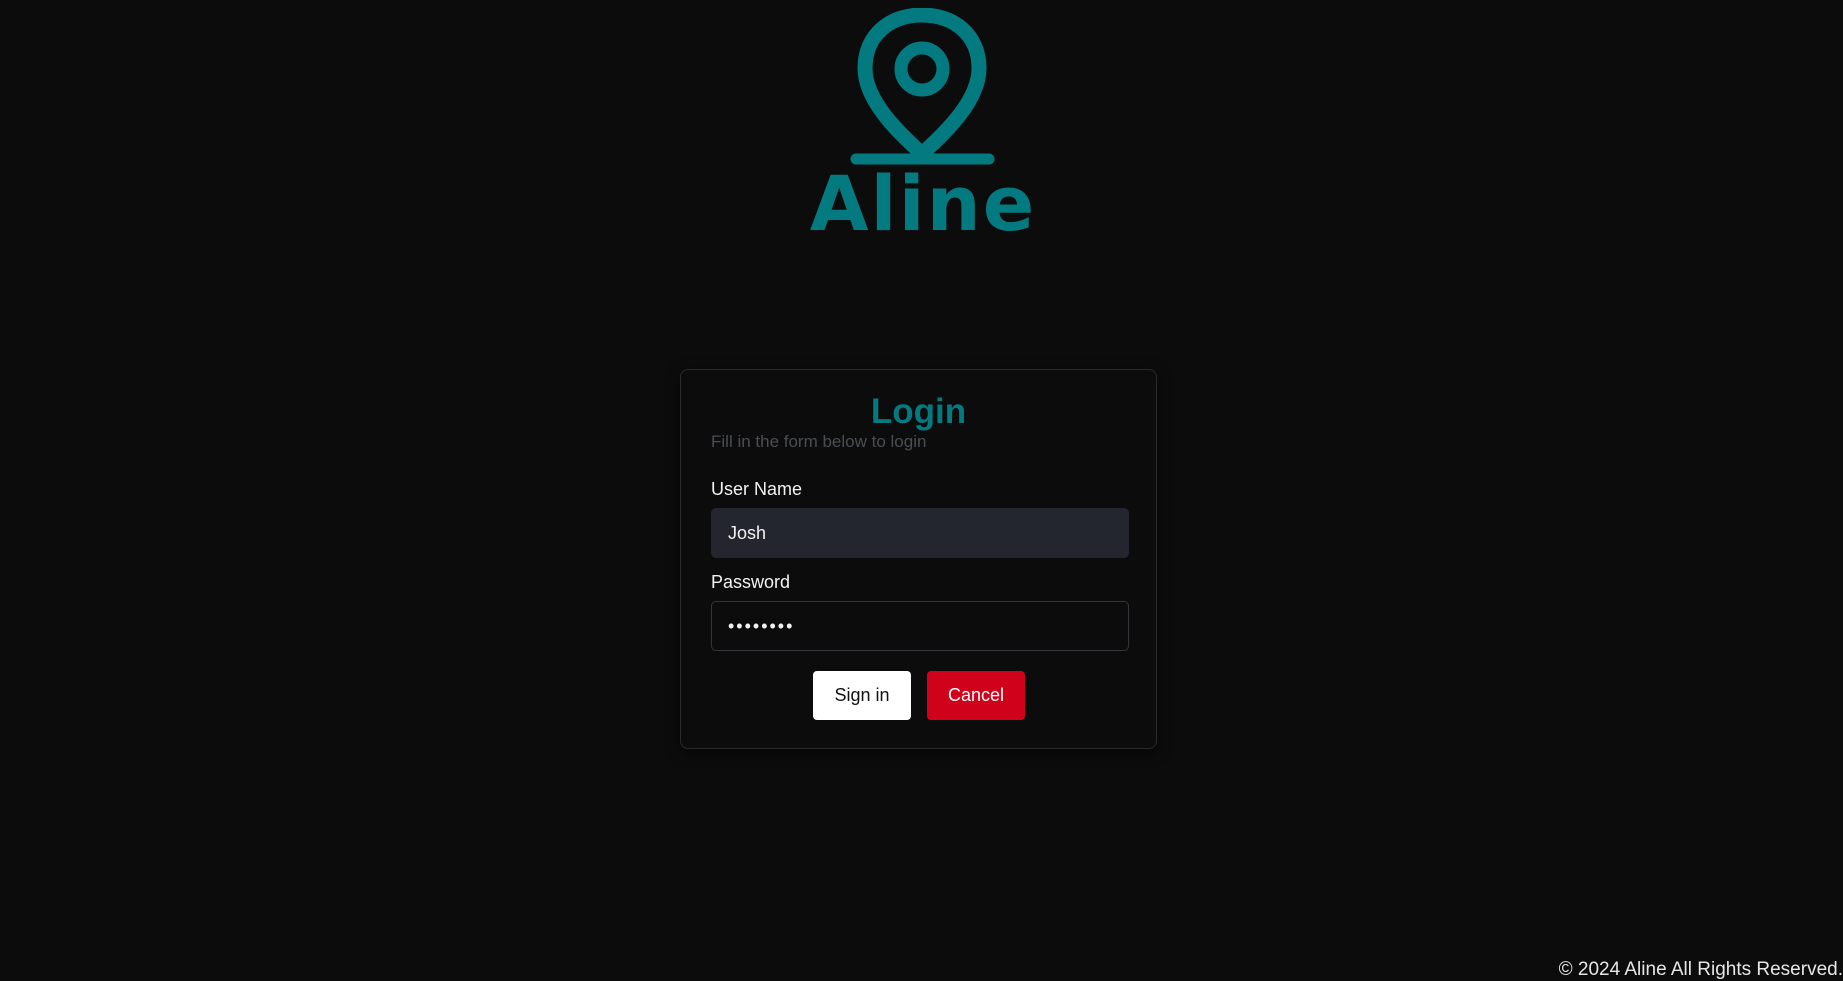 Image resolution: width=1843 pixels, height=981 pixels. Describe the element at coordinates (976, 695) in the screenshot. I see `cancel-button: Cancel` at that location.